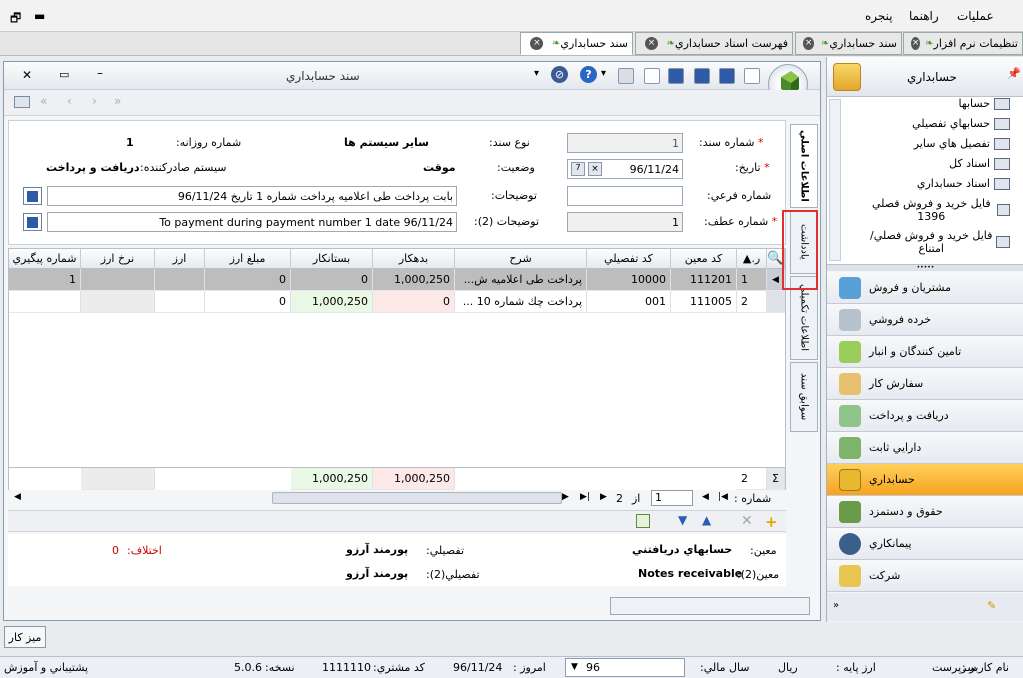 The width and height of the screenshot is (1023, 678). Describe the element at coordinates (45, 259) in the screenshot. I see `col-tracking-no: شماره پيگيري` at that location.